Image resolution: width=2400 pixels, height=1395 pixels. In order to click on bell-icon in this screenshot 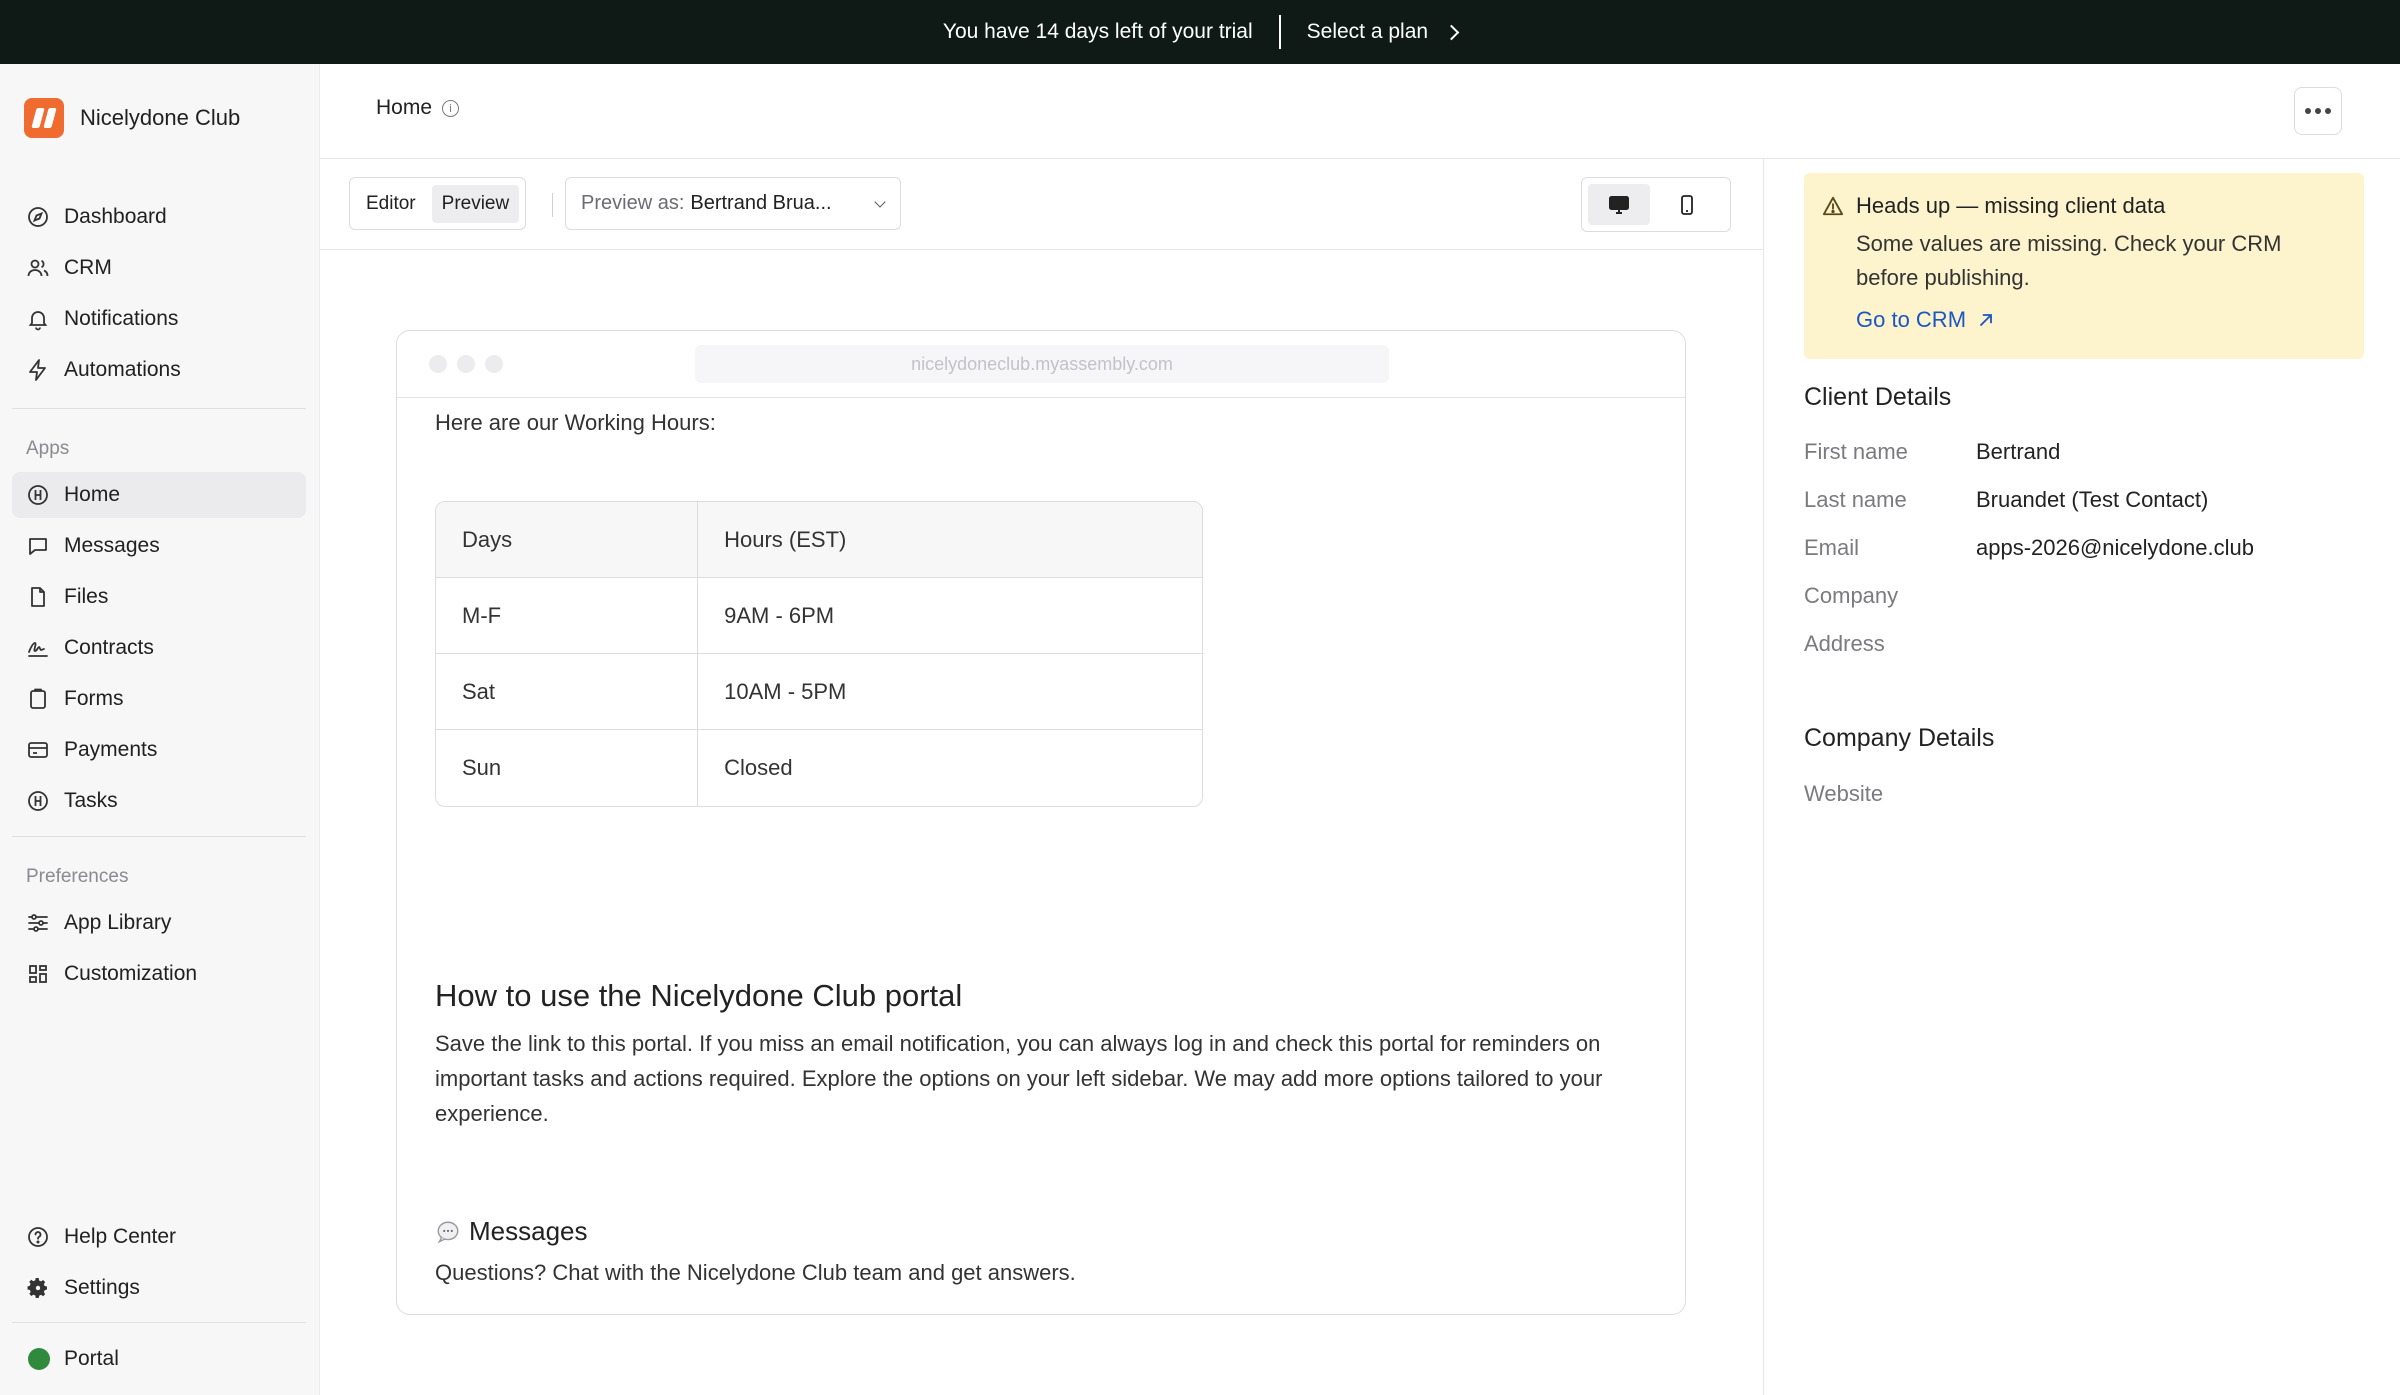, I will do `click(38, 321)`.